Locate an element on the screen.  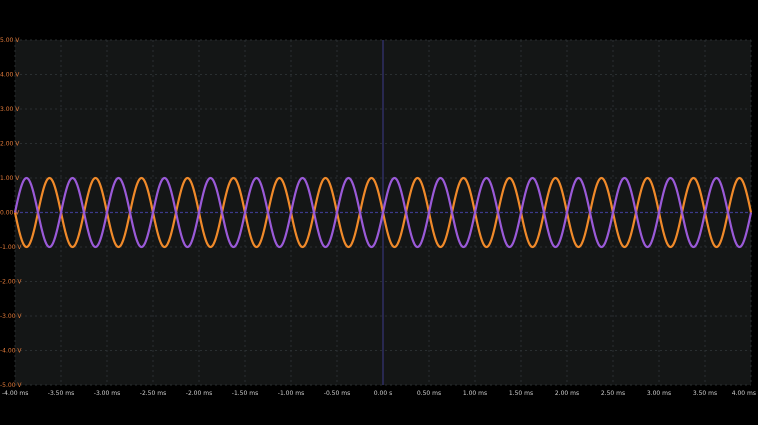
x-tick-label: -0.50 ms is located at coordinates (337, 393).